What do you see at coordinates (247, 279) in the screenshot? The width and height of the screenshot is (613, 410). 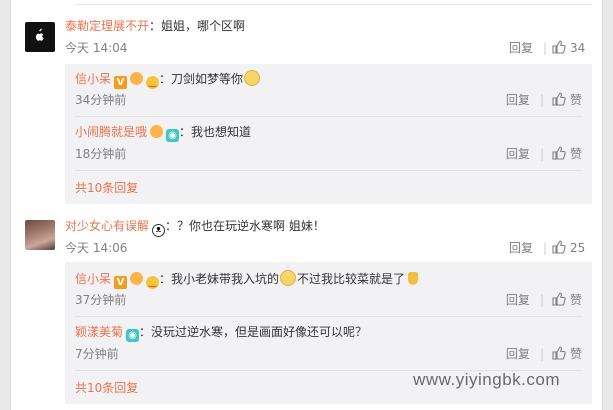 I see `reply-text-line: 信小呆 V ‿ ：我小老妹带我入坑的 不过我比较菜就是了` at bounding box center [247, 279].